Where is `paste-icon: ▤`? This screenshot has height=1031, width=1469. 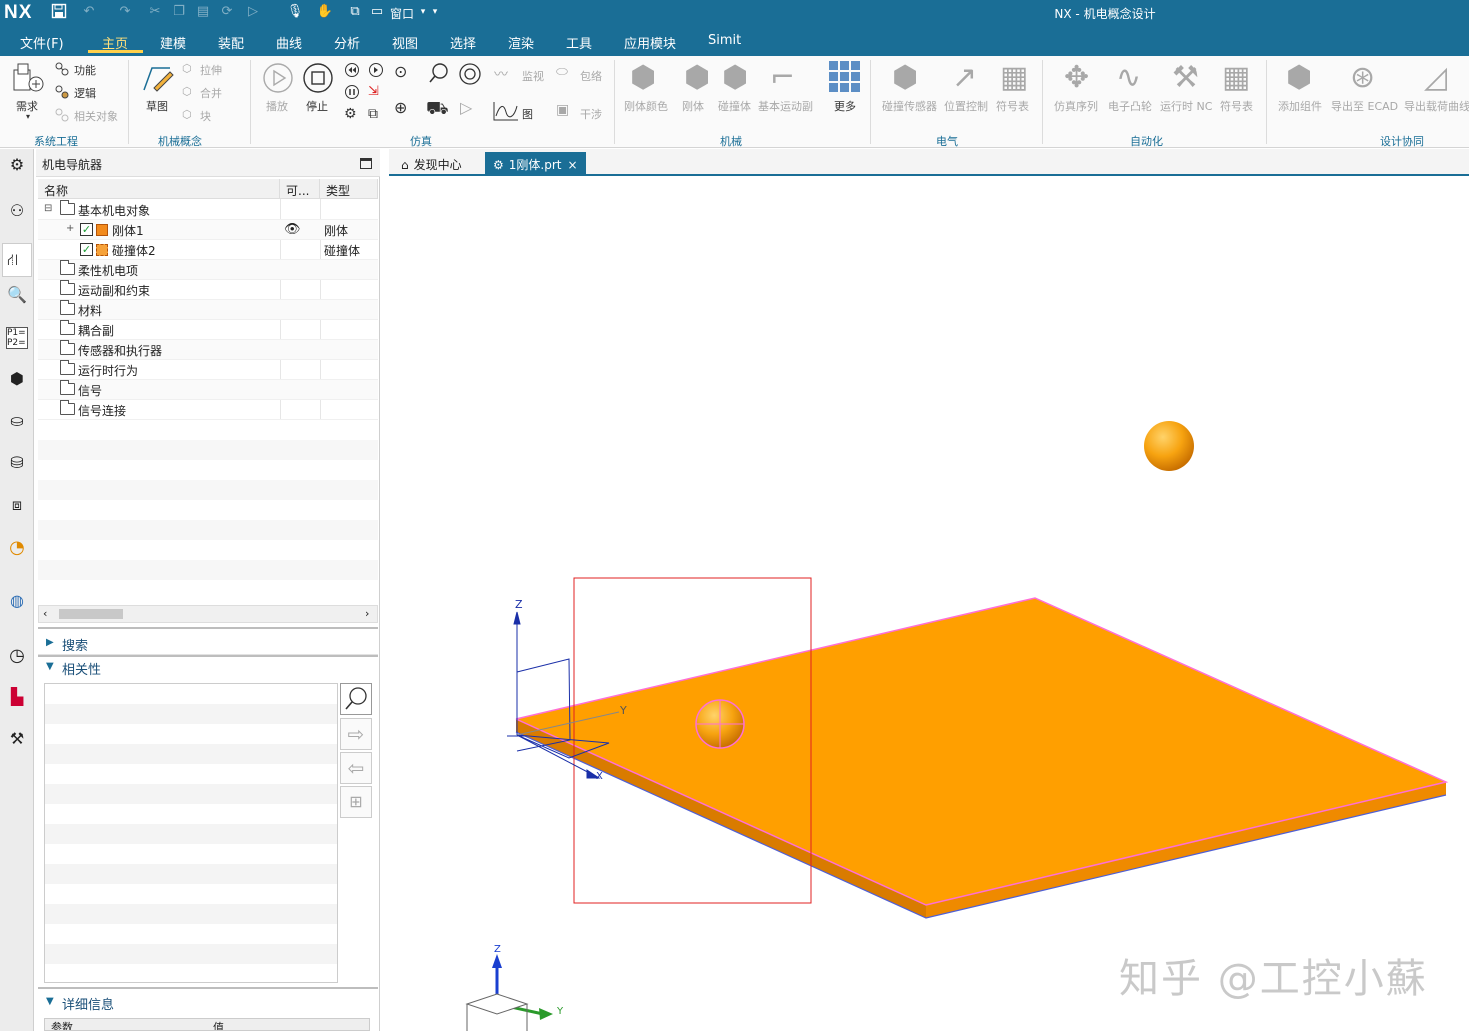 paste-icon: ▤ is located at coordinates (203, 12).